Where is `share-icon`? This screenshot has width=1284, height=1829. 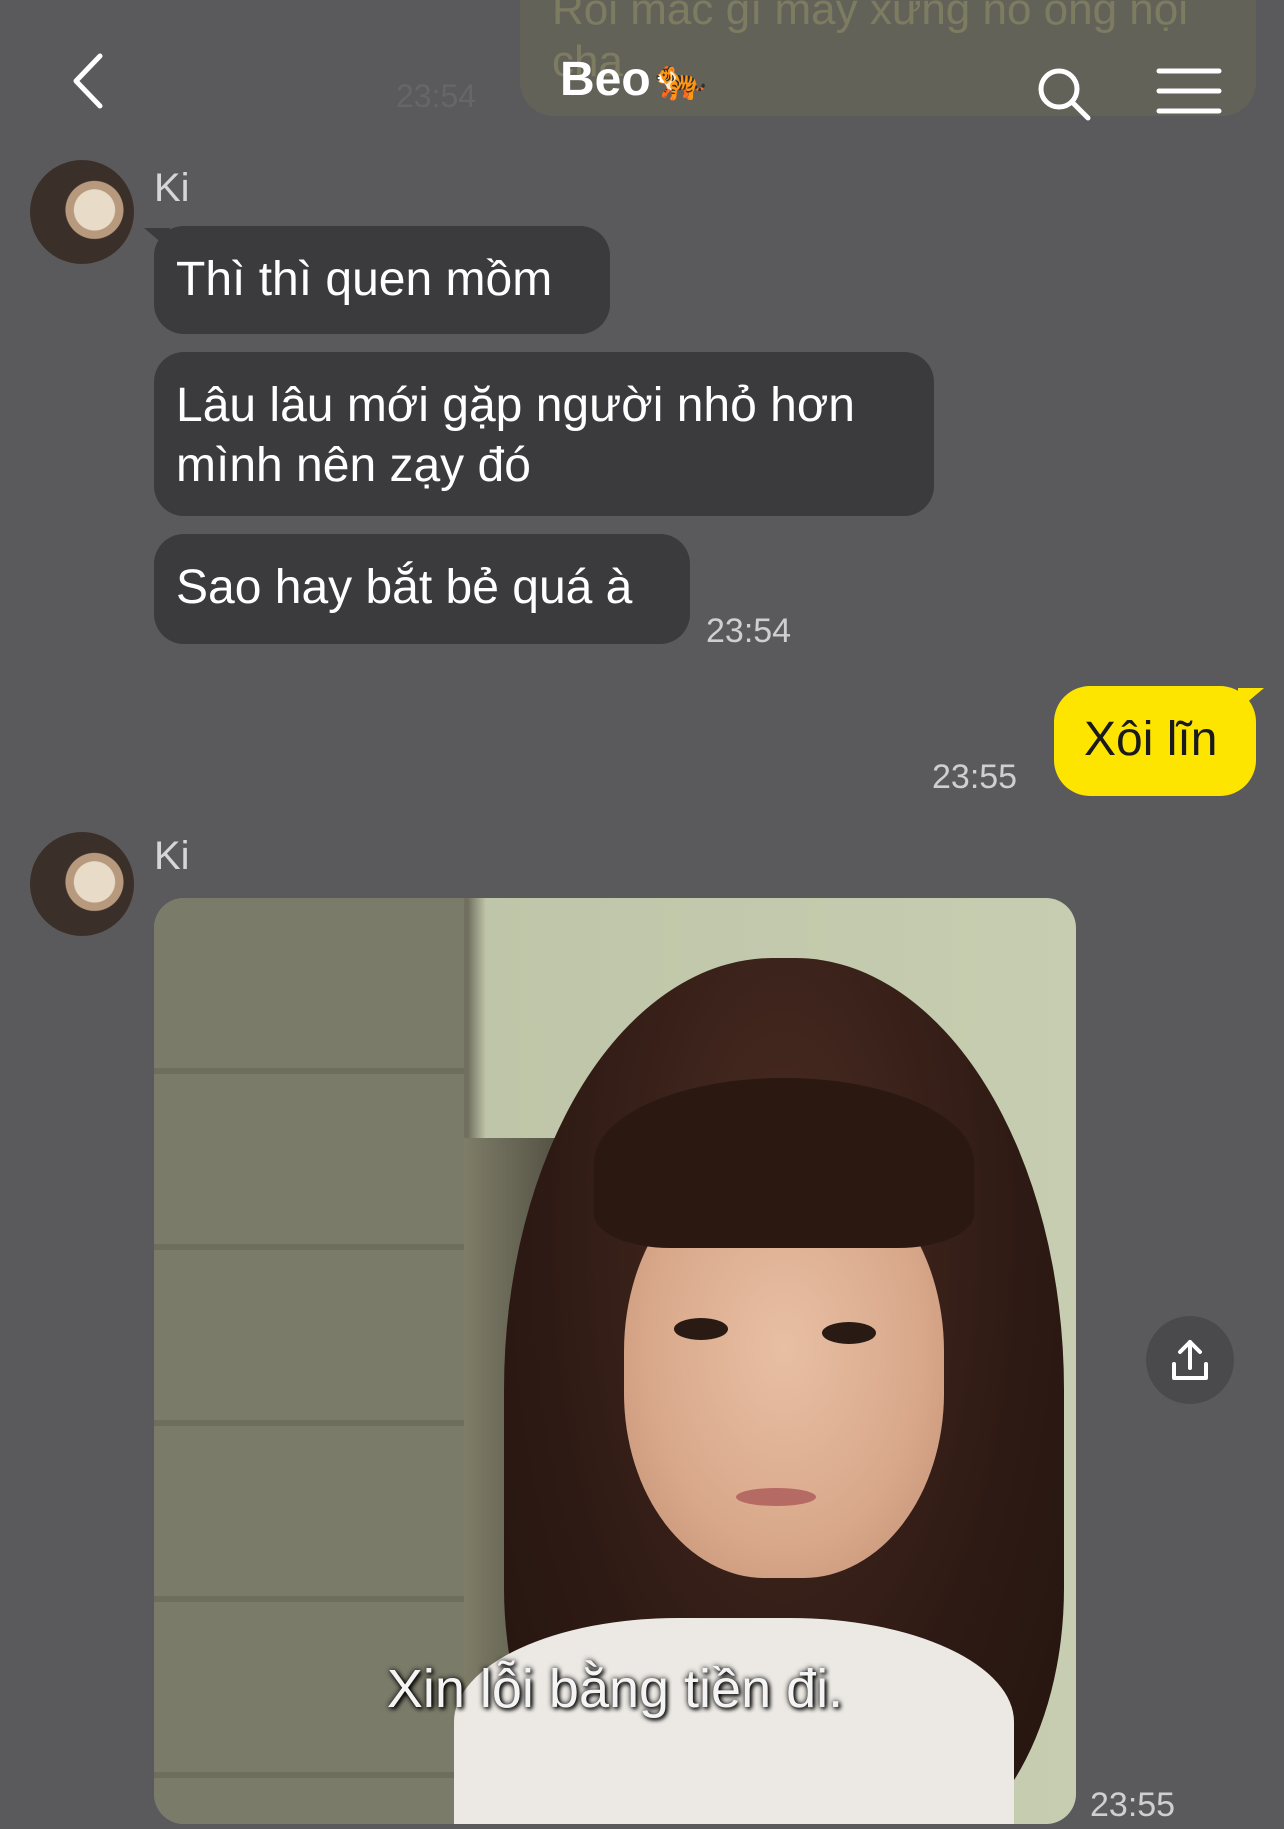 share-icon is located at coordinates (1190, 1360).